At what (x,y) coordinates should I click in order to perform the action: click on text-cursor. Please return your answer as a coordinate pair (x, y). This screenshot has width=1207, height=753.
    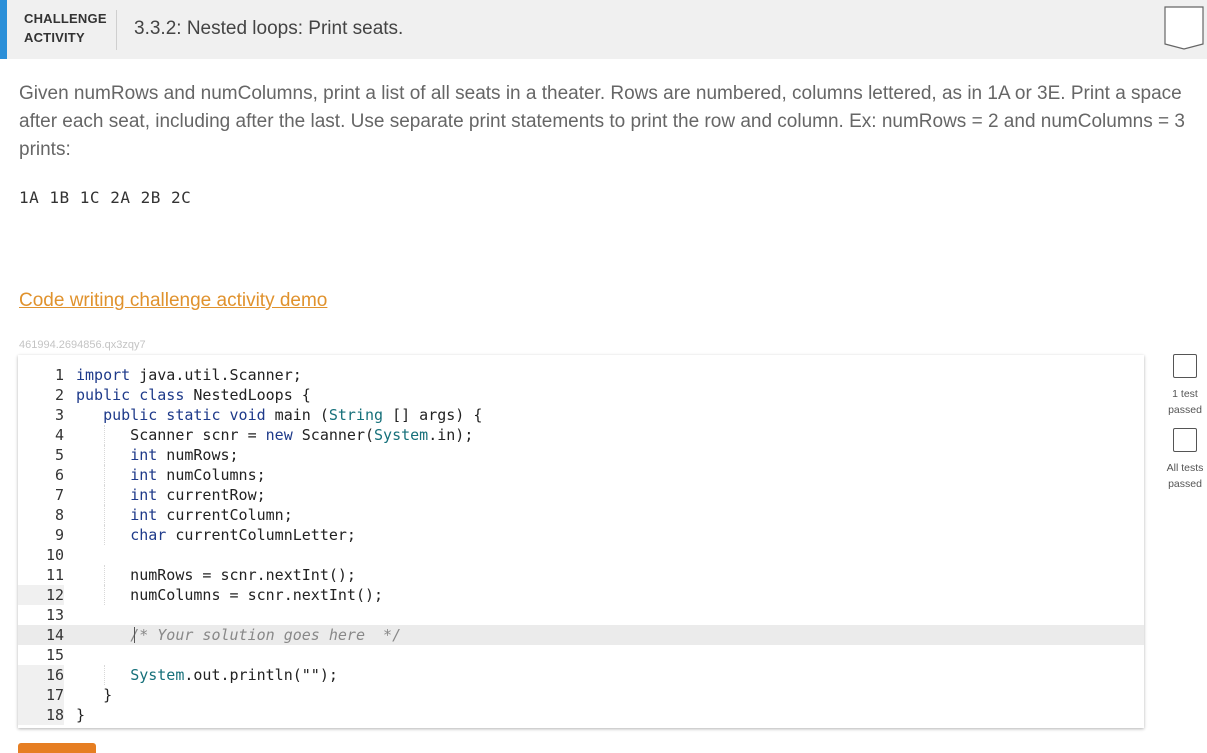
    Looking at the image, I should click on (134, 635).